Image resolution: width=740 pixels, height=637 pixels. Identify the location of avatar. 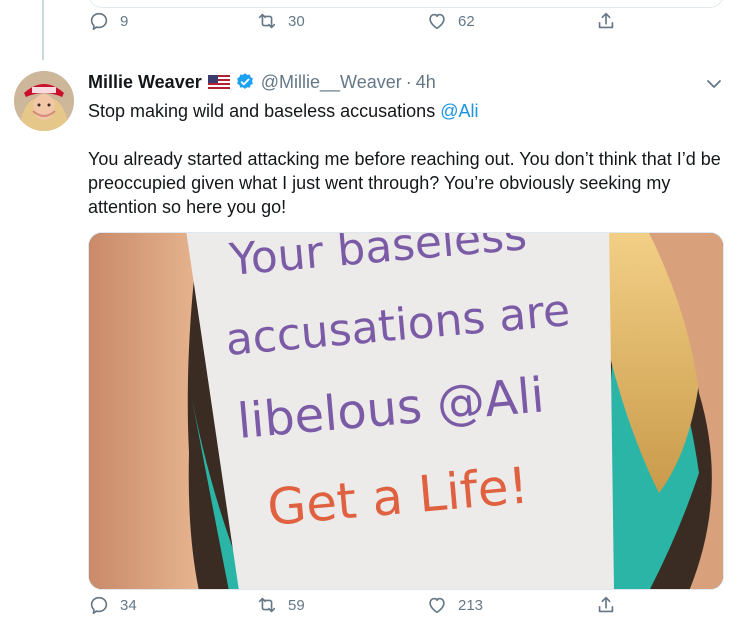
(44, 101).